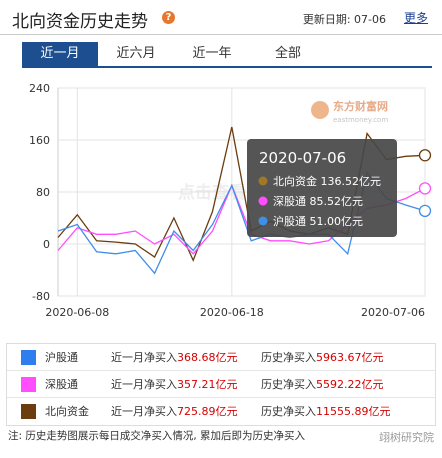 This screenshot has height=458, width=442. Describe the element at coordinates (174, 411) in the screenshot. I see `month-net: 近一月净买入725.89亿元` at that location.